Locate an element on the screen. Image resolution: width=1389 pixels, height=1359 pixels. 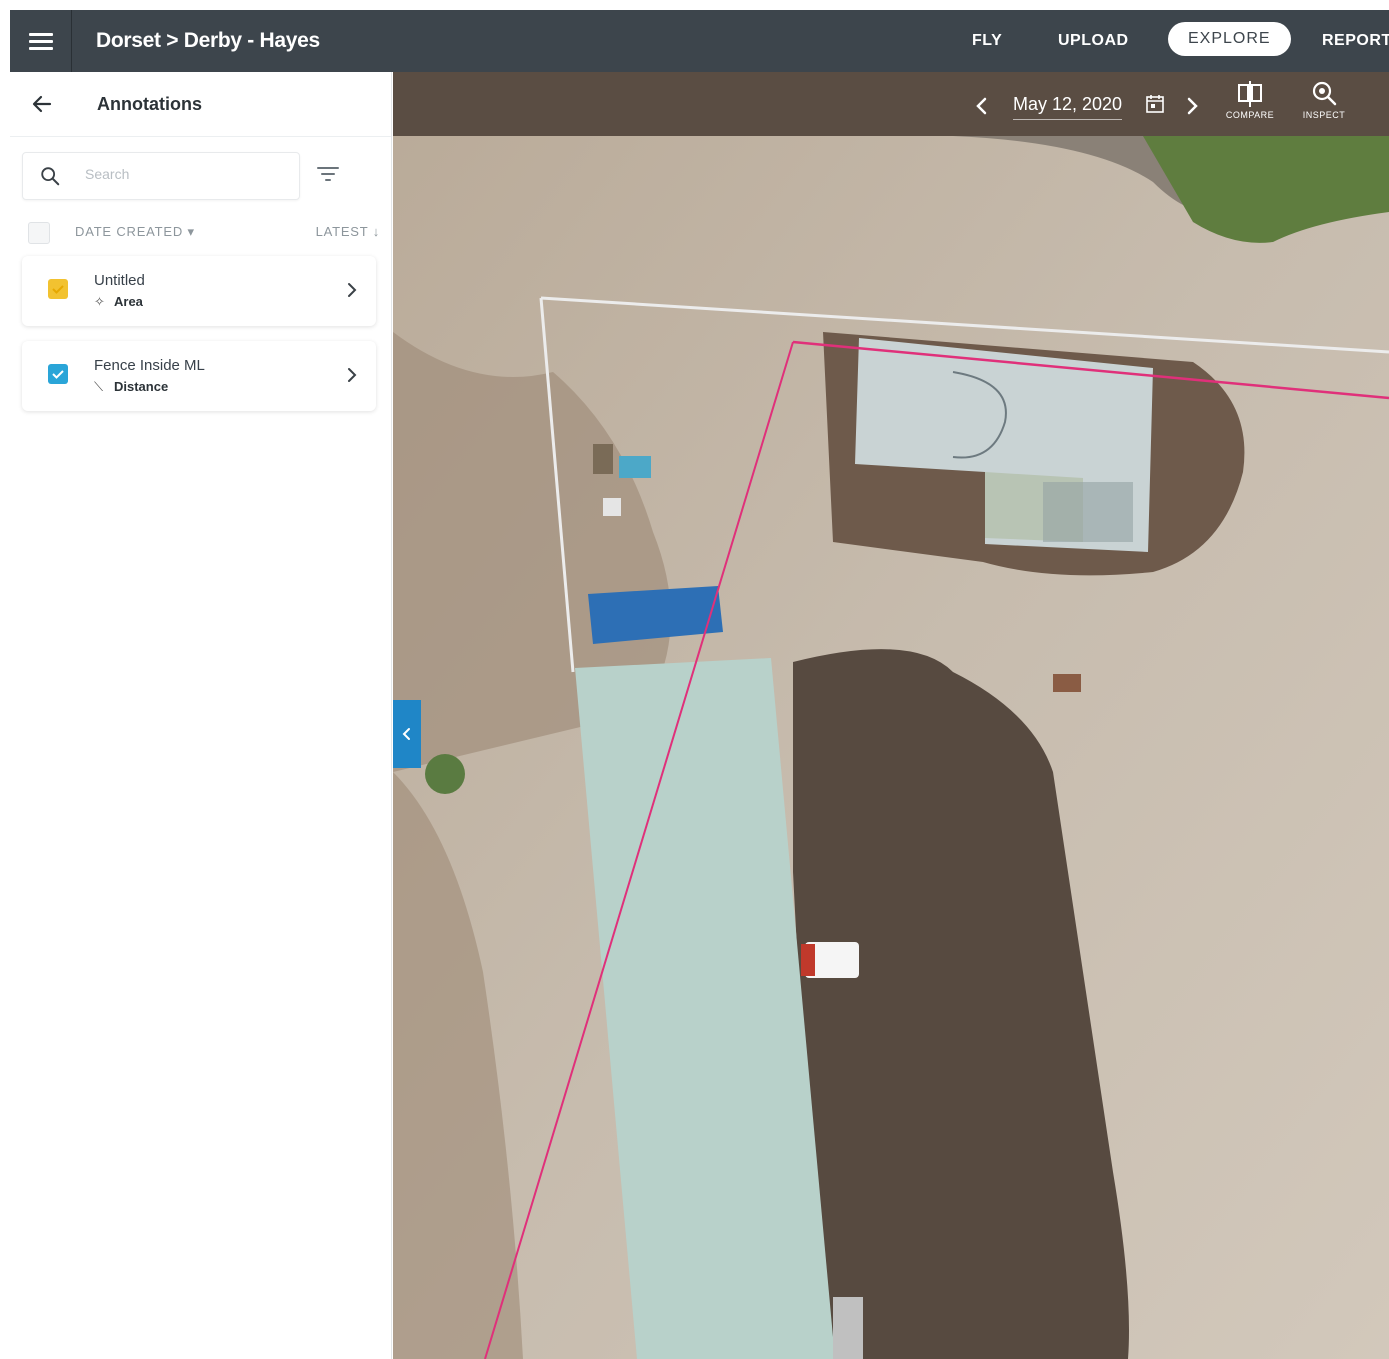
calendar-icon is located at coordinates (1155, 104).